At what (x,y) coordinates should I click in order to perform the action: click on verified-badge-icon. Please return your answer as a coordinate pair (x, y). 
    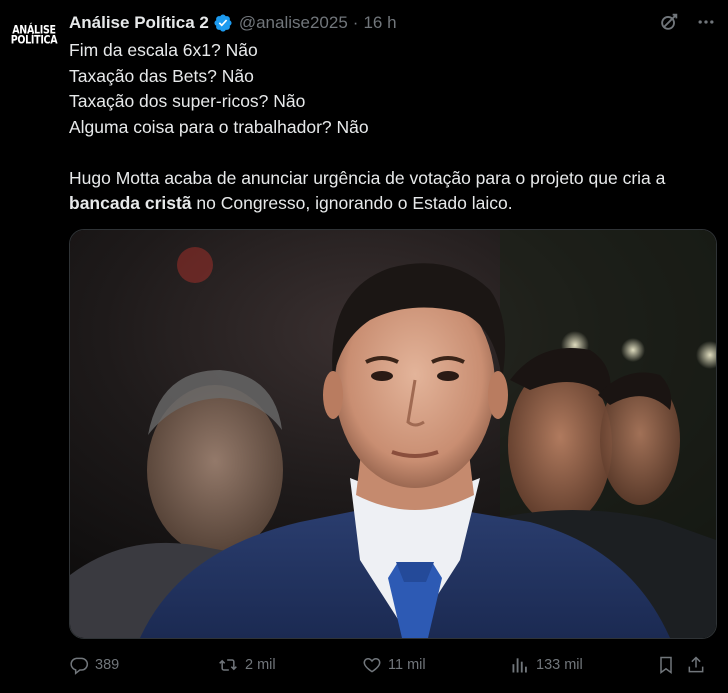
    Looking at the image, I should click on (223, 23).